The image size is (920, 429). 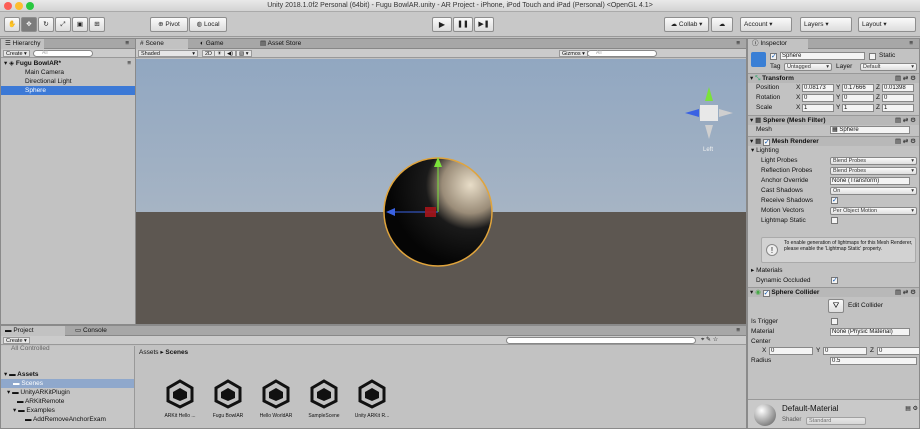 I want to click on radius-field: 0.5, so click(x=873, y=361).